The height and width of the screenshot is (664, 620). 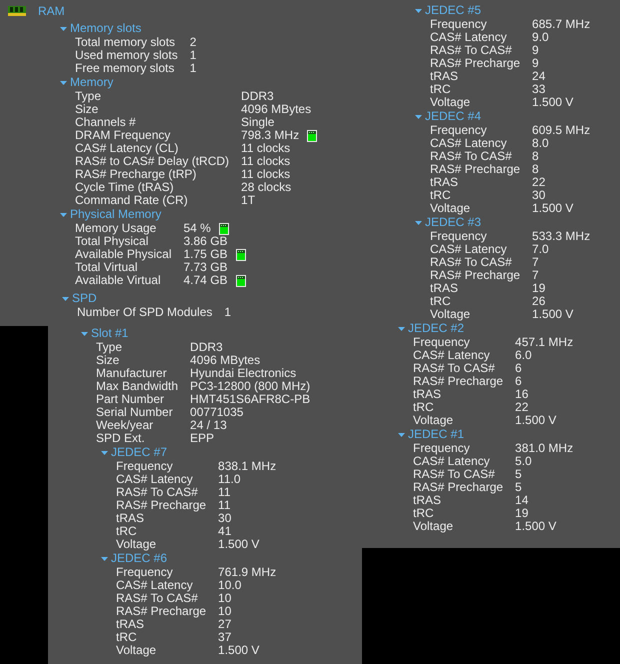 I want to click on property-value: Single, so click(x=257, y=122).